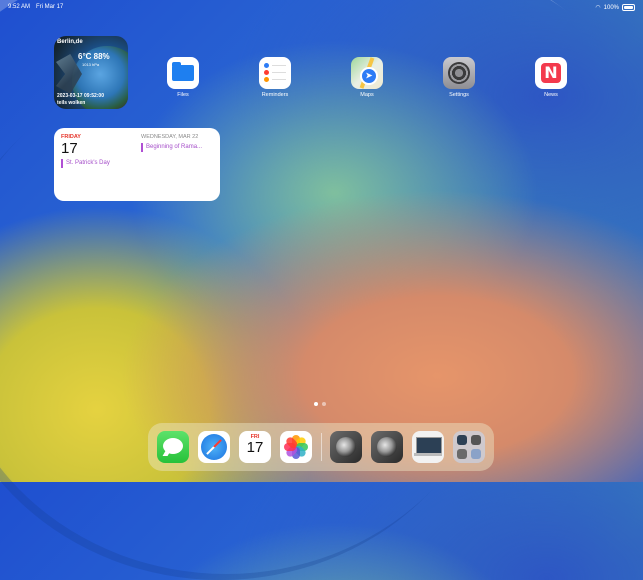  What do you see at coordinates (367, 95) in the screenshot?
I see `app-label: Maps` at bounding box center [367, 95].